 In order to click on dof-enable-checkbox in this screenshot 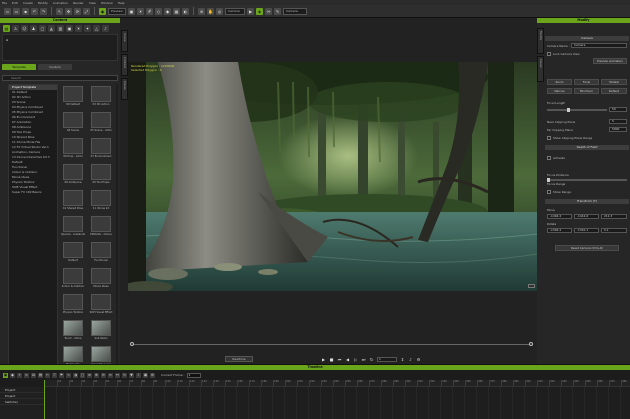, I will do `click(549, 158)`.